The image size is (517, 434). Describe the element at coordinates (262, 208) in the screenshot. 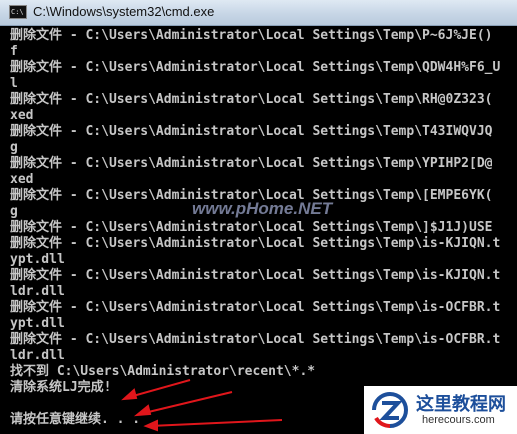

I see `watermark: www.pHome.NET` at that location.